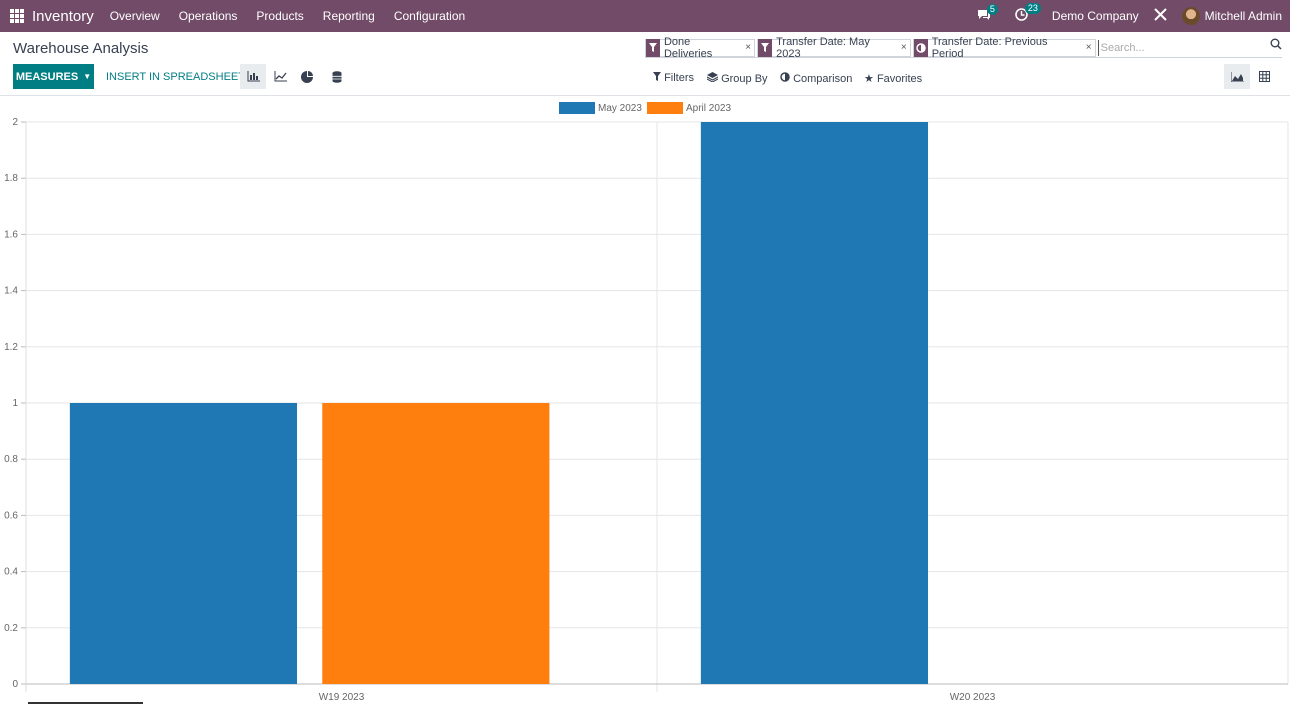 Image resolution: width=1290 pixels, height=704 pixels. Describe the element at coordinates (679, 78) in the screenshot. I see `filters-label: Filters` at that location.